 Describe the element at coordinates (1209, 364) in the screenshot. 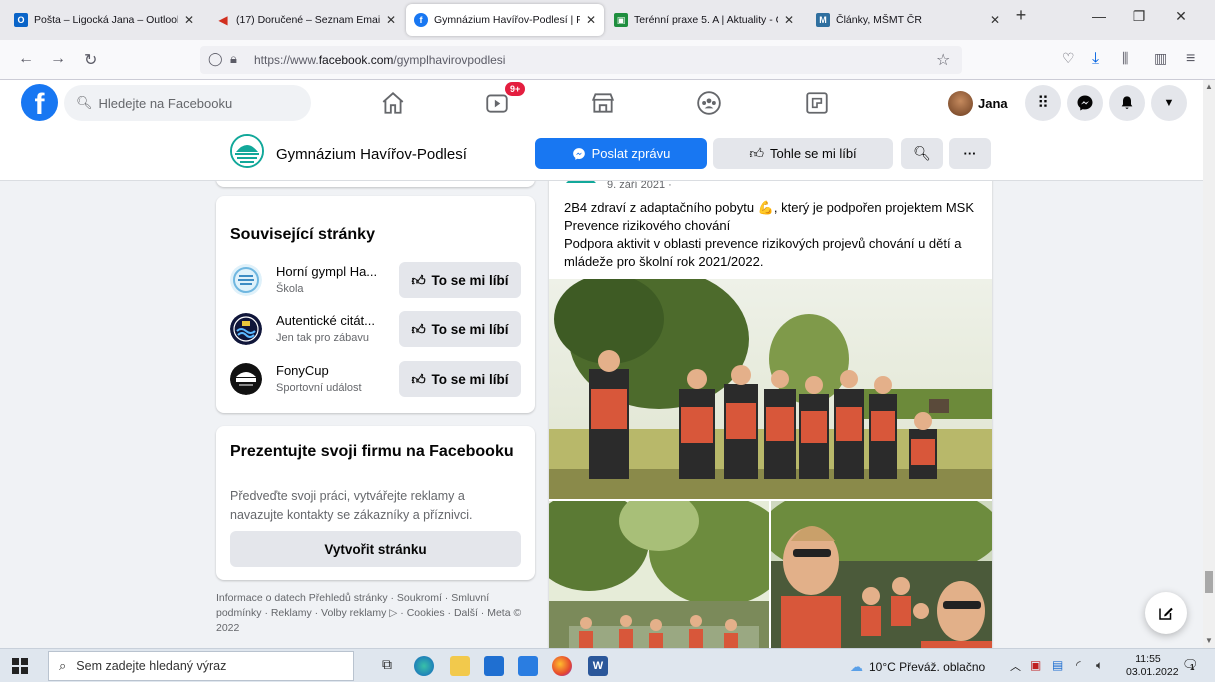

I see `page-scrollbar: ▲ ▼` at that location.